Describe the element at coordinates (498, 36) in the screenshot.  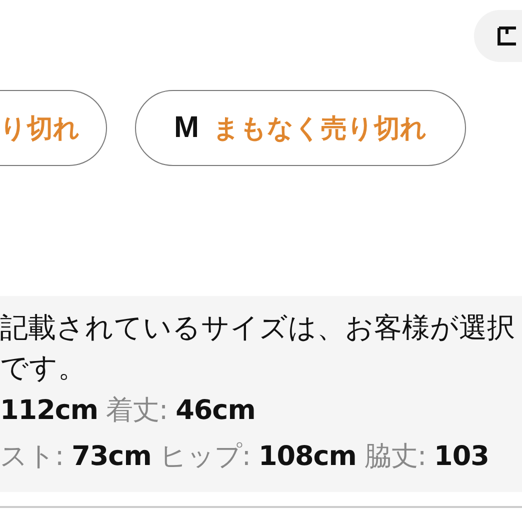
I see `share-button` at that location.